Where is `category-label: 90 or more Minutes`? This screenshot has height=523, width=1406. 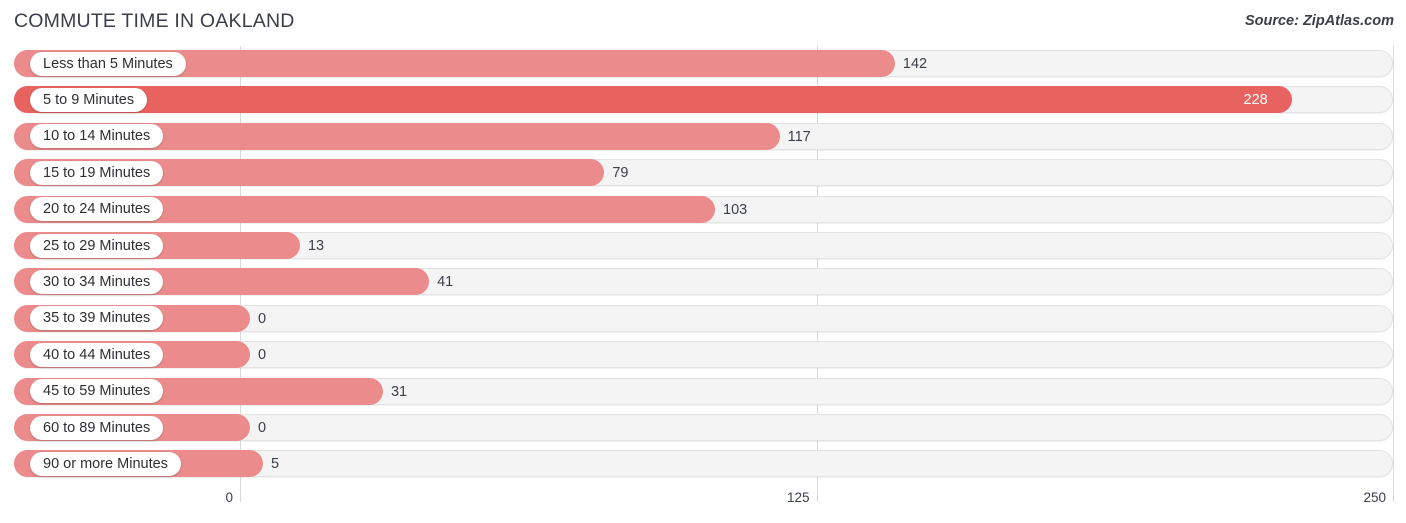
category-label: 90 or more Minutes is located at coordinates (105, 463).